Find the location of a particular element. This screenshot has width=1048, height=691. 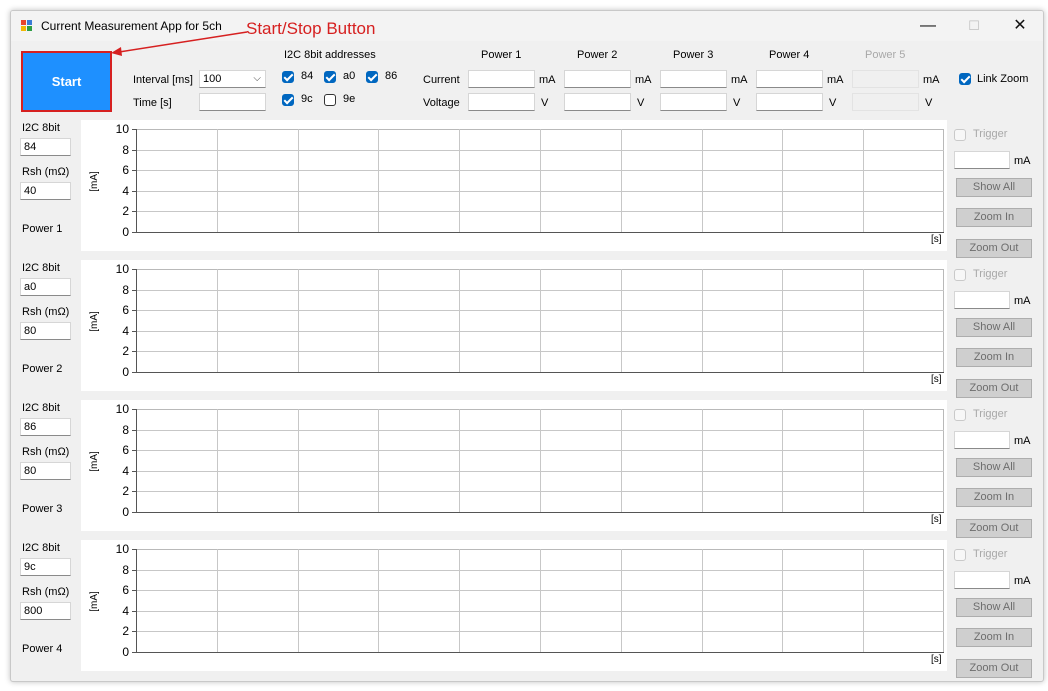

app-icon is located at coordinates (27, 26).